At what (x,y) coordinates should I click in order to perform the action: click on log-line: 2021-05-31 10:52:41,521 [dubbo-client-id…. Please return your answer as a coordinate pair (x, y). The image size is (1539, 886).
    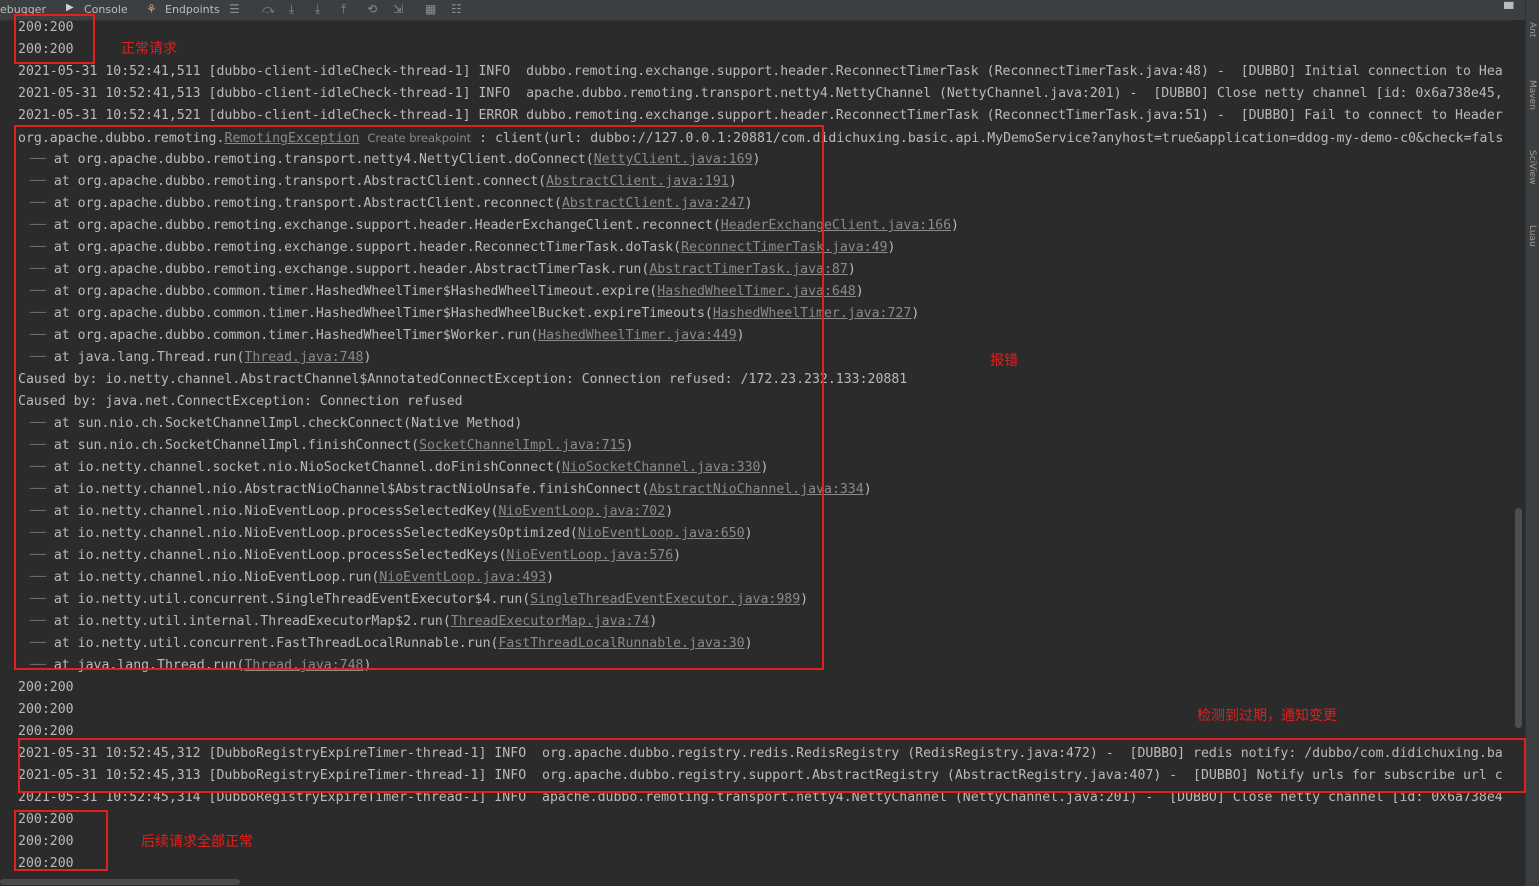
    Looking at the image, I should click on (760, 116).